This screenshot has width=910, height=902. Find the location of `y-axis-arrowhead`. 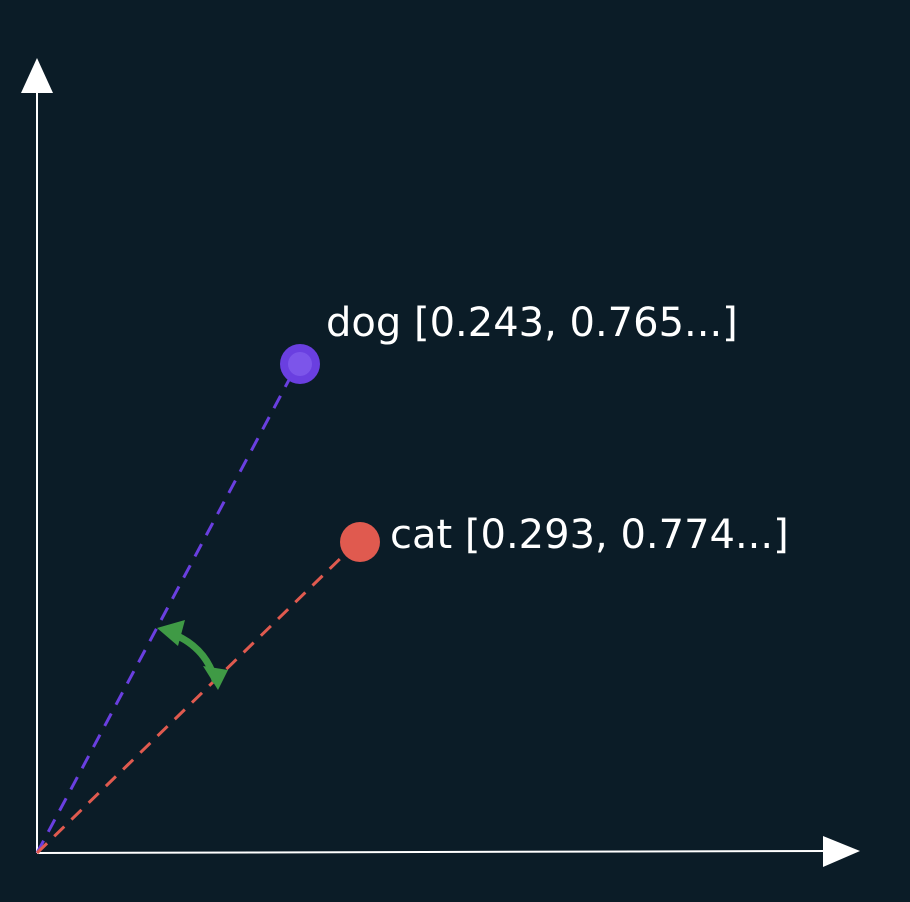

y-axis-arrowhead is located at coordinates (37, 75).